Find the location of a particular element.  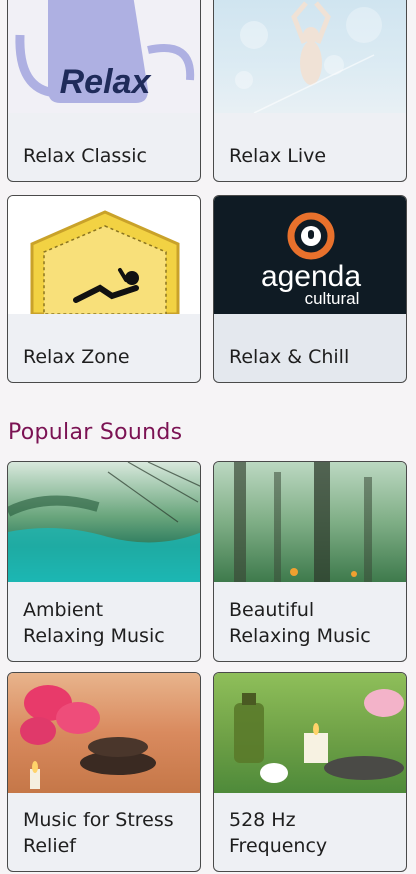

agenda-logo-sub: cultural is located at coordinates (332, 298).